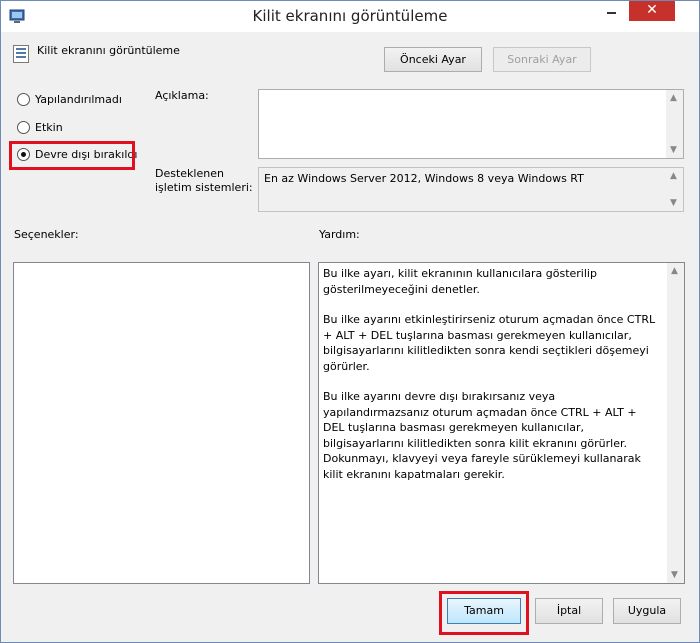  I want to click on comment-textarea: ▲ ▼, so click(471, 124).